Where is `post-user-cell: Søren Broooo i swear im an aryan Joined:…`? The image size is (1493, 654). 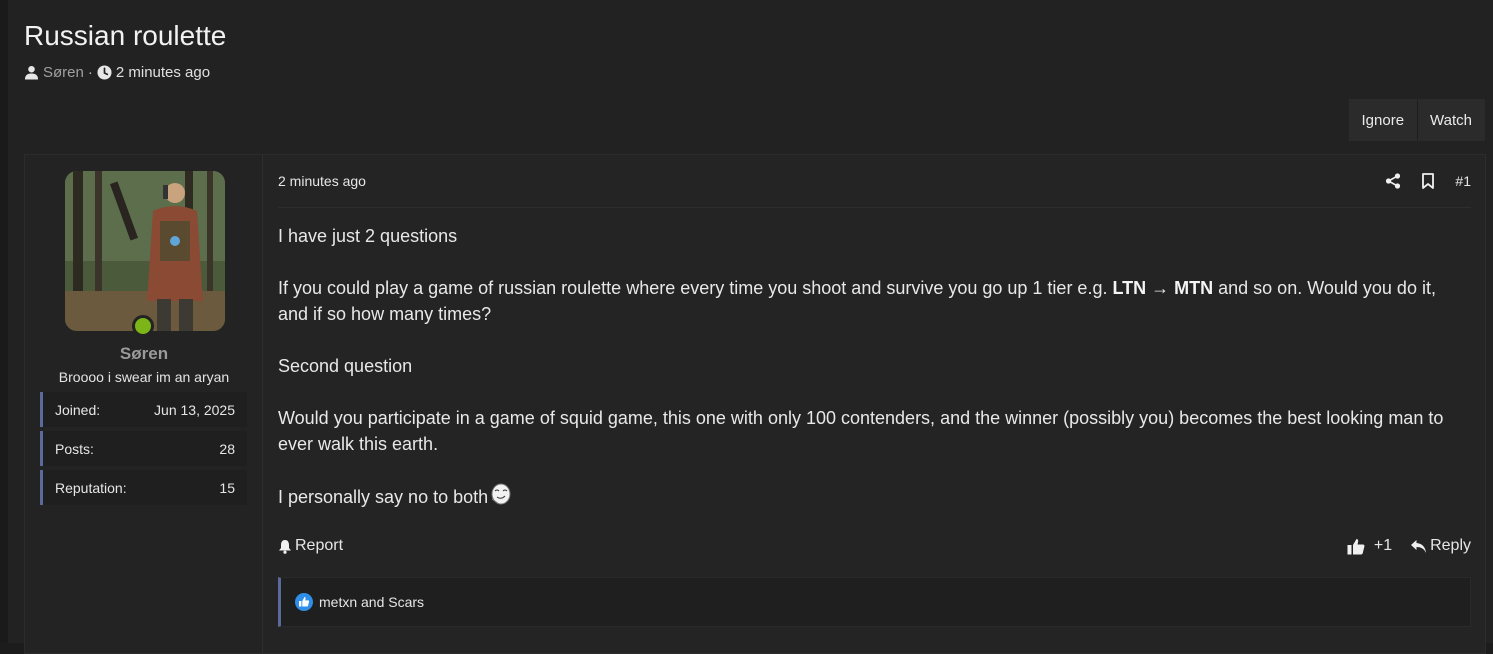
post-user-cell: Søren Broooo i swear im an aryan Joined:… is located at coordinates (144, 404).